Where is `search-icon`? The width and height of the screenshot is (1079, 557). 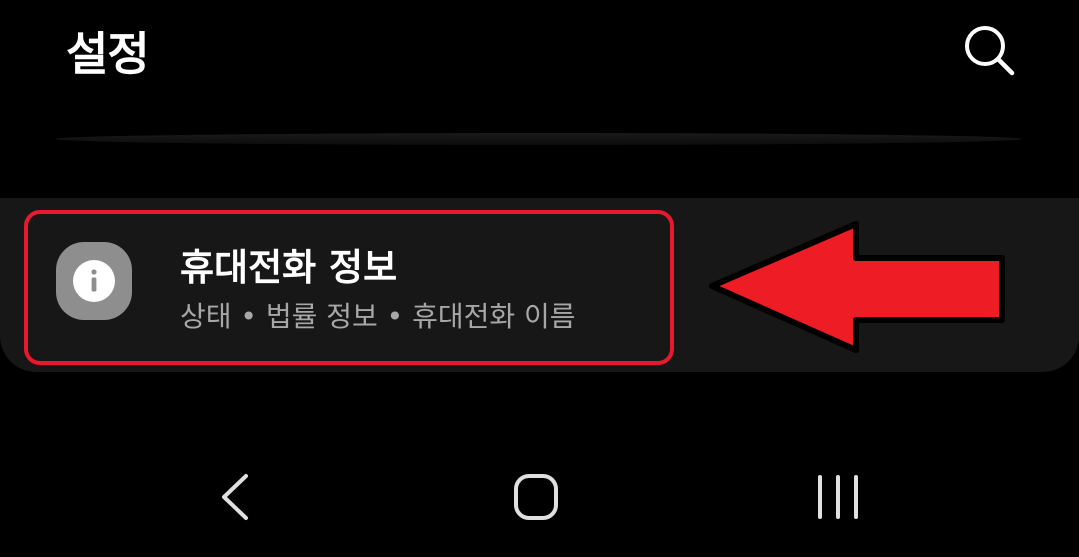
search-icon is located at coordinates (990, 51).